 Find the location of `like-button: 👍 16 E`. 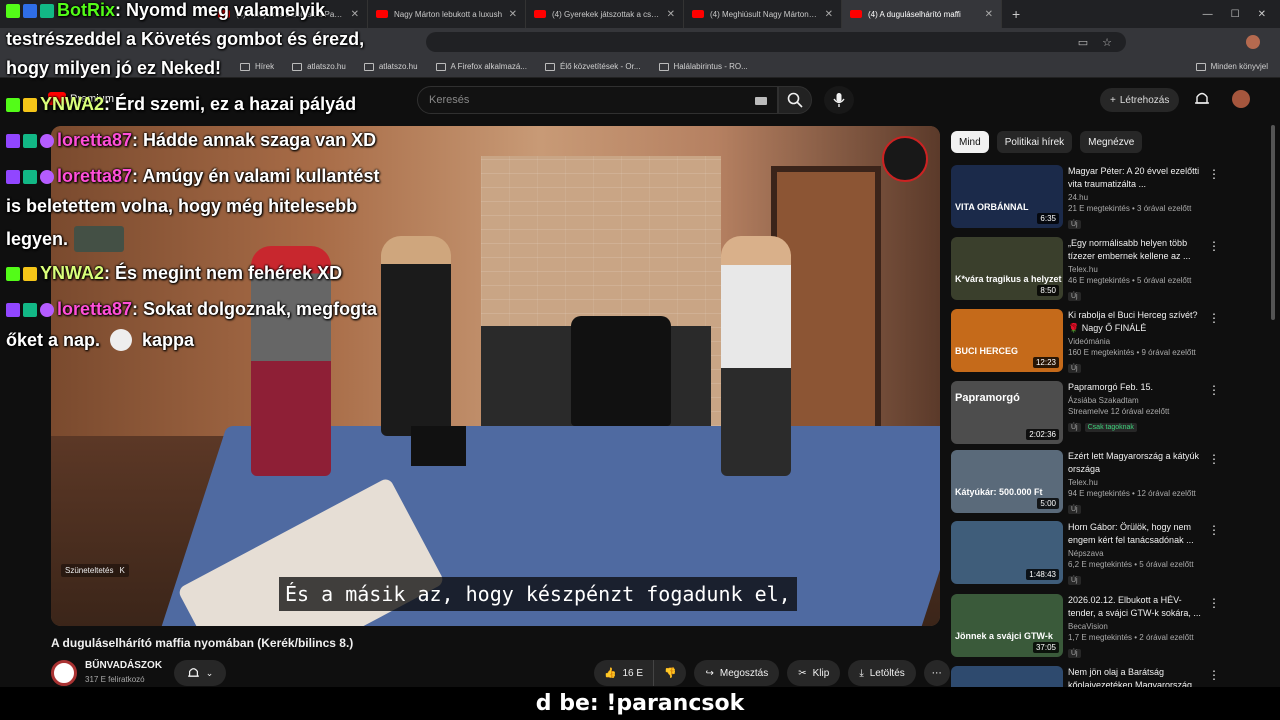

like-button: 👍 16 E is located at coordinates (624, 673).